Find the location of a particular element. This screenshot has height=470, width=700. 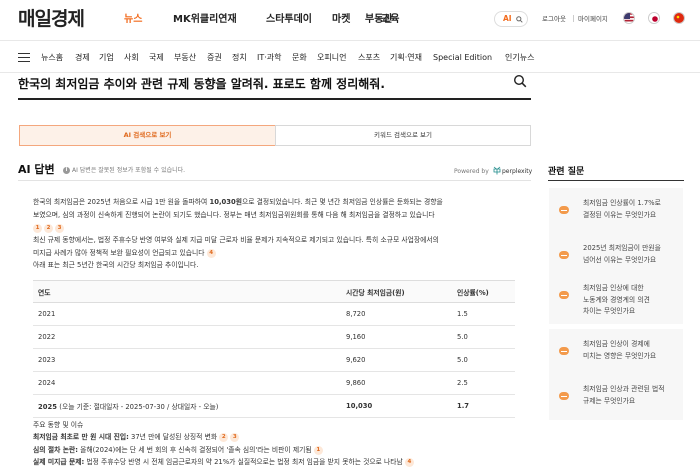

cell-rate: 2.5 is located at coordinates (483, 383).